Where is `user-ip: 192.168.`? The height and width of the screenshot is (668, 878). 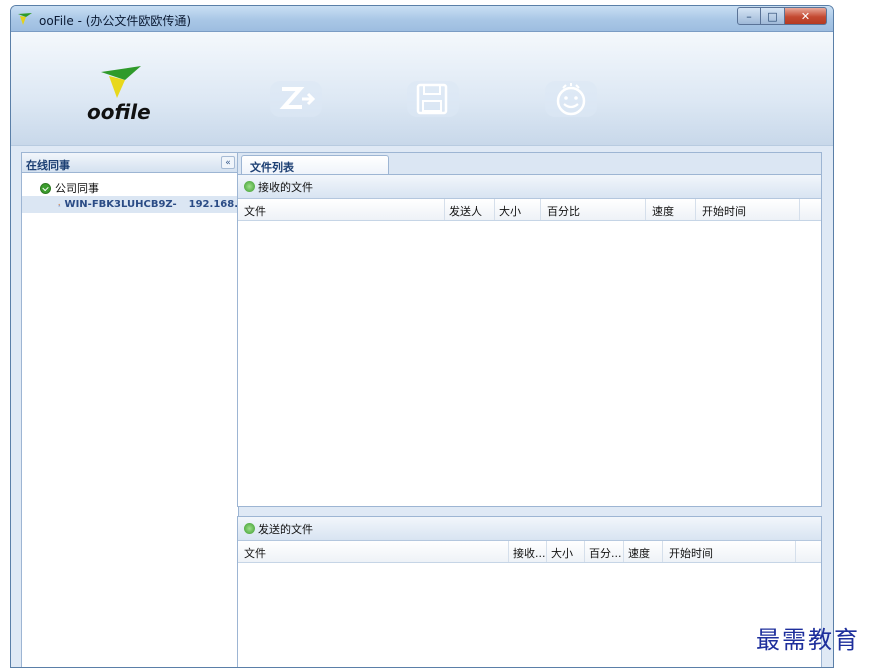 user-ip: 192.168. is located at coordinates (213, 204).